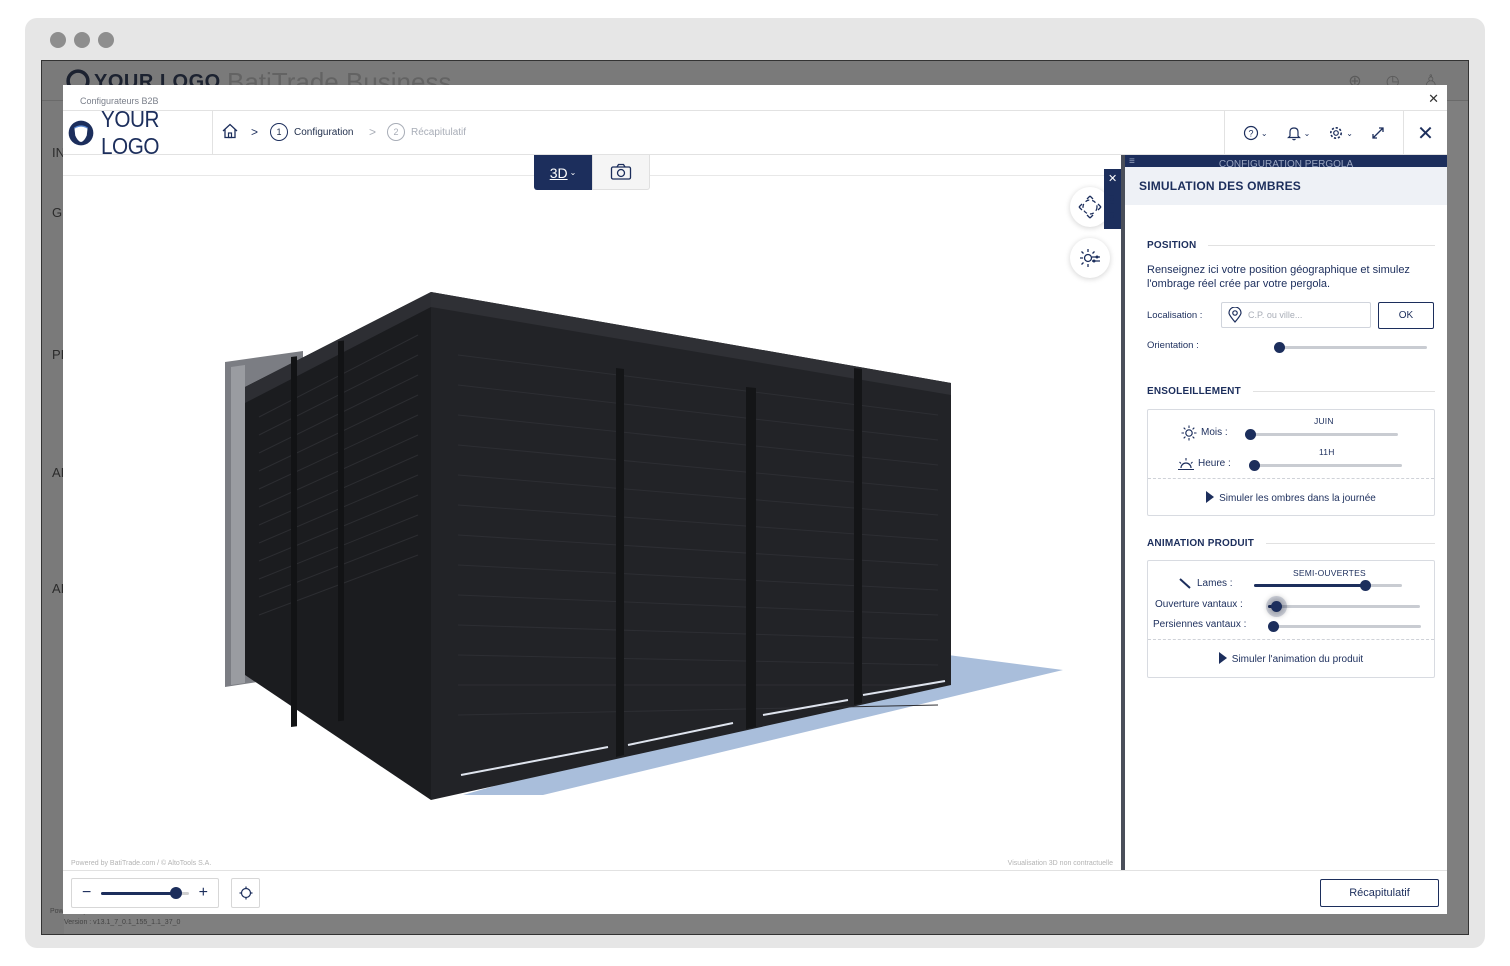 Image resolution: width=1510 pixels, height=966 pixels. I want to click on step-number: 2, so click(396, 132).